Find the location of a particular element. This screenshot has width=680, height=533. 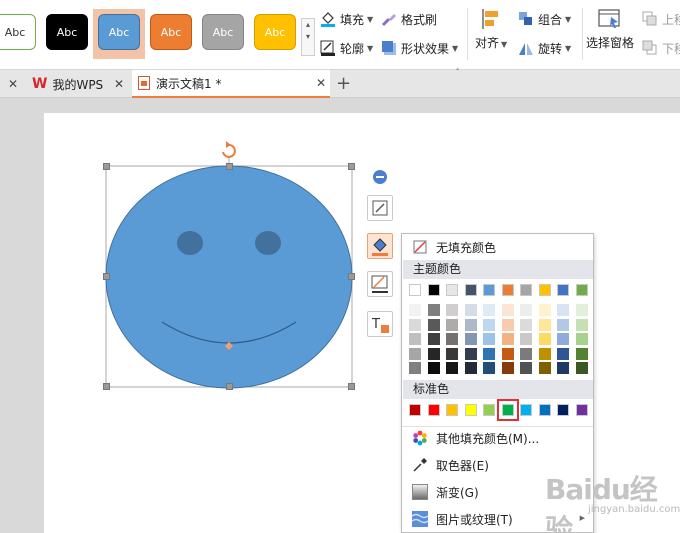

rotate-handle-icon is located at coordinates (229, 149).